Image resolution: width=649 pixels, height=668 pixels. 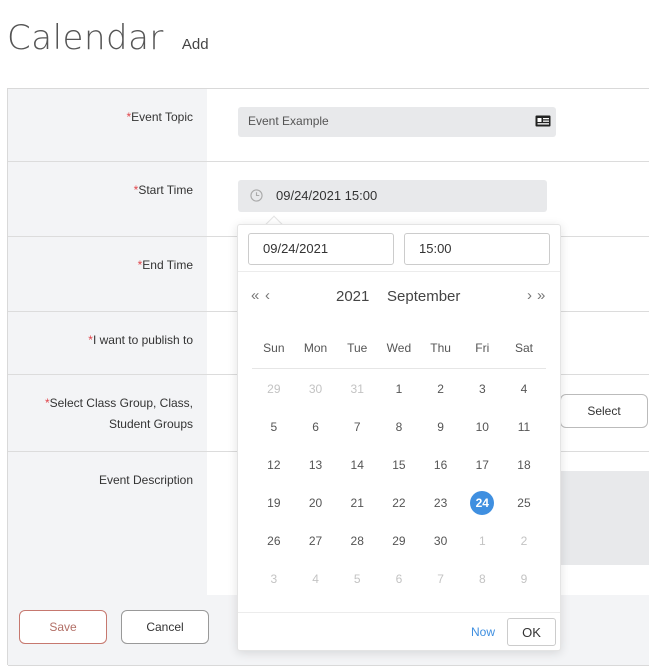 What do you see at coordinates (524, 503) in the screenshot?
I see `day-cell: 25` at bounding box center [524, 503].